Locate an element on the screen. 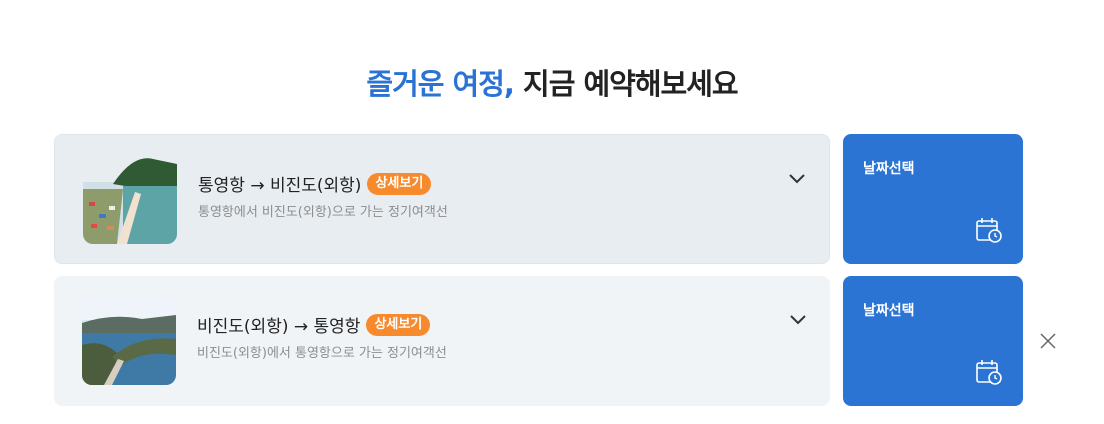  route-description: 통영항에서 비진도(외항)으로 가는 정기여객선 is located at coordinates (323, 212).